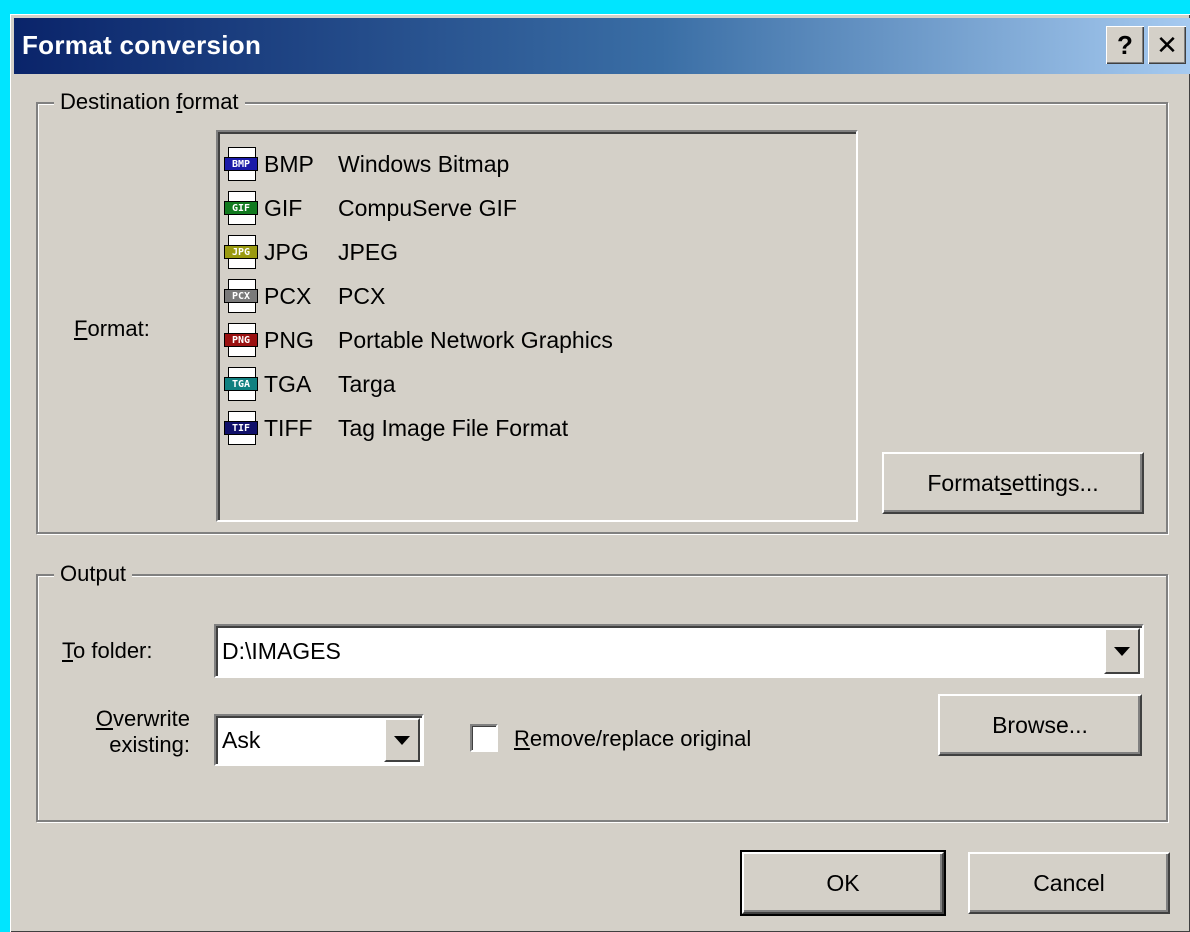 The width and height of the screenshot is (1190, 932). Describe the element at coordinates (311, 252) in the screenshot. I see `format-item-jpg: JPG JPG JPEG` at that location.